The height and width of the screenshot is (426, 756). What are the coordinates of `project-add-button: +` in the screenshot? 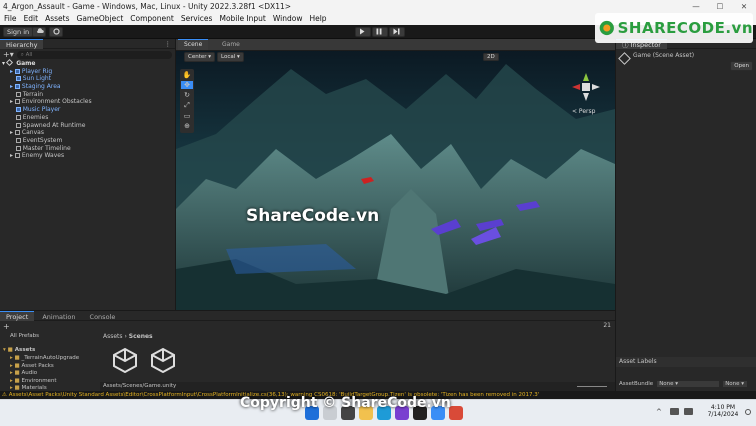 It's located at (6, 326).